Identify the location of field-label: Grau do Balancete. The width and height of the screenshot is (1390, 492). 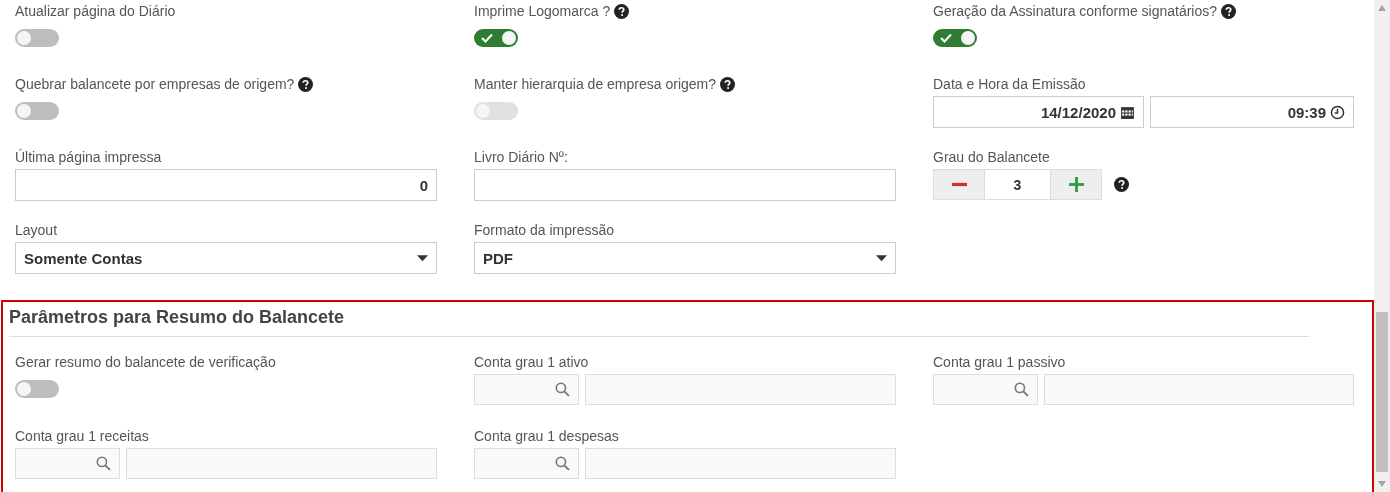
(991, 157).